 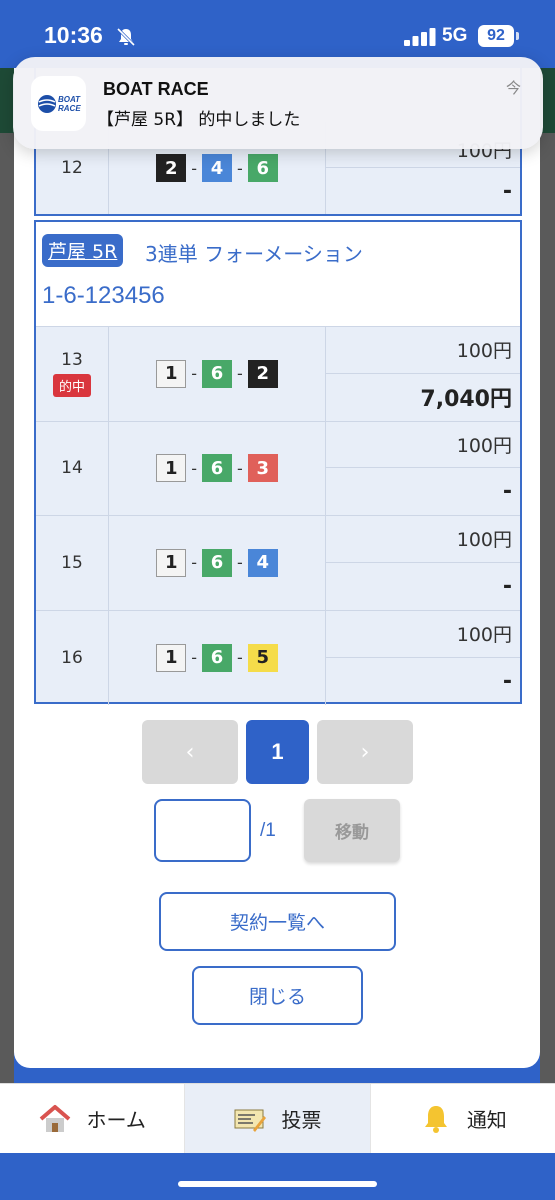 What do you see at coordinates (420, 37) in the screenshot?
I see `cellular-signal-icon` at bounding box center [420, 37].